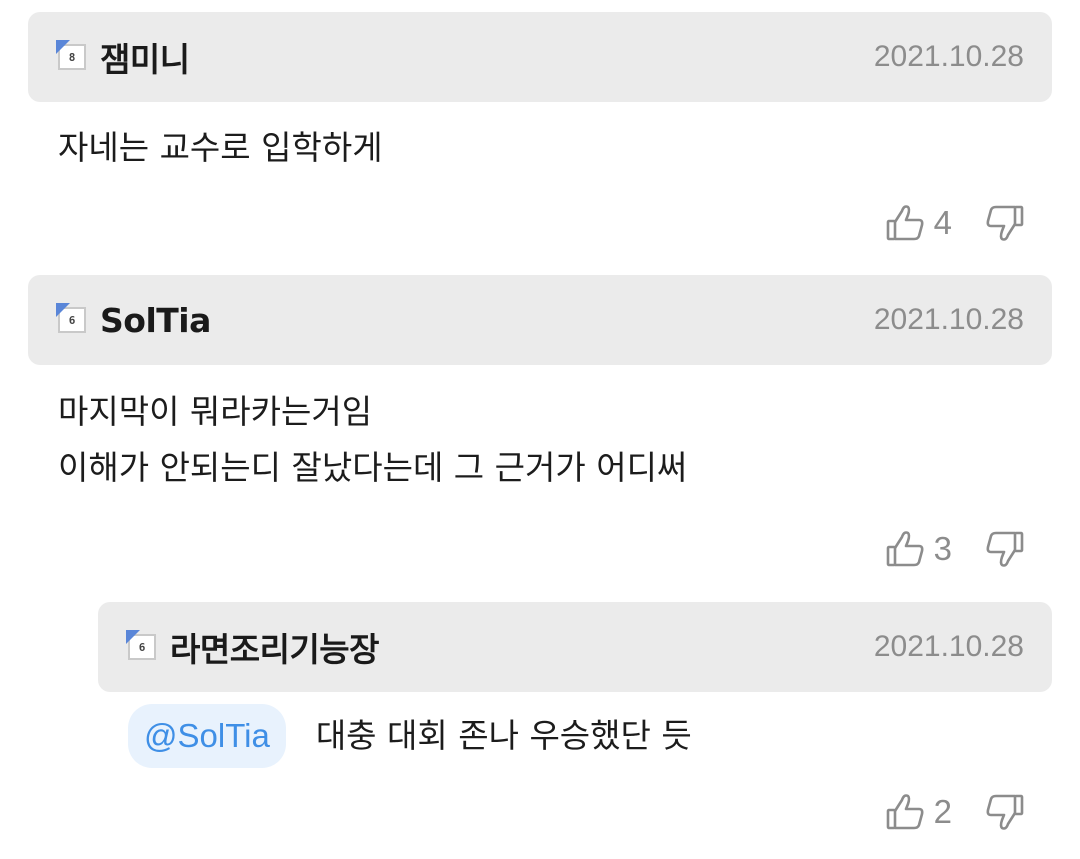  Describe the element at coordinates (540, 320) in the screenshot. I see `comment-header: 6 SolTia 2021.10.28` at that location.